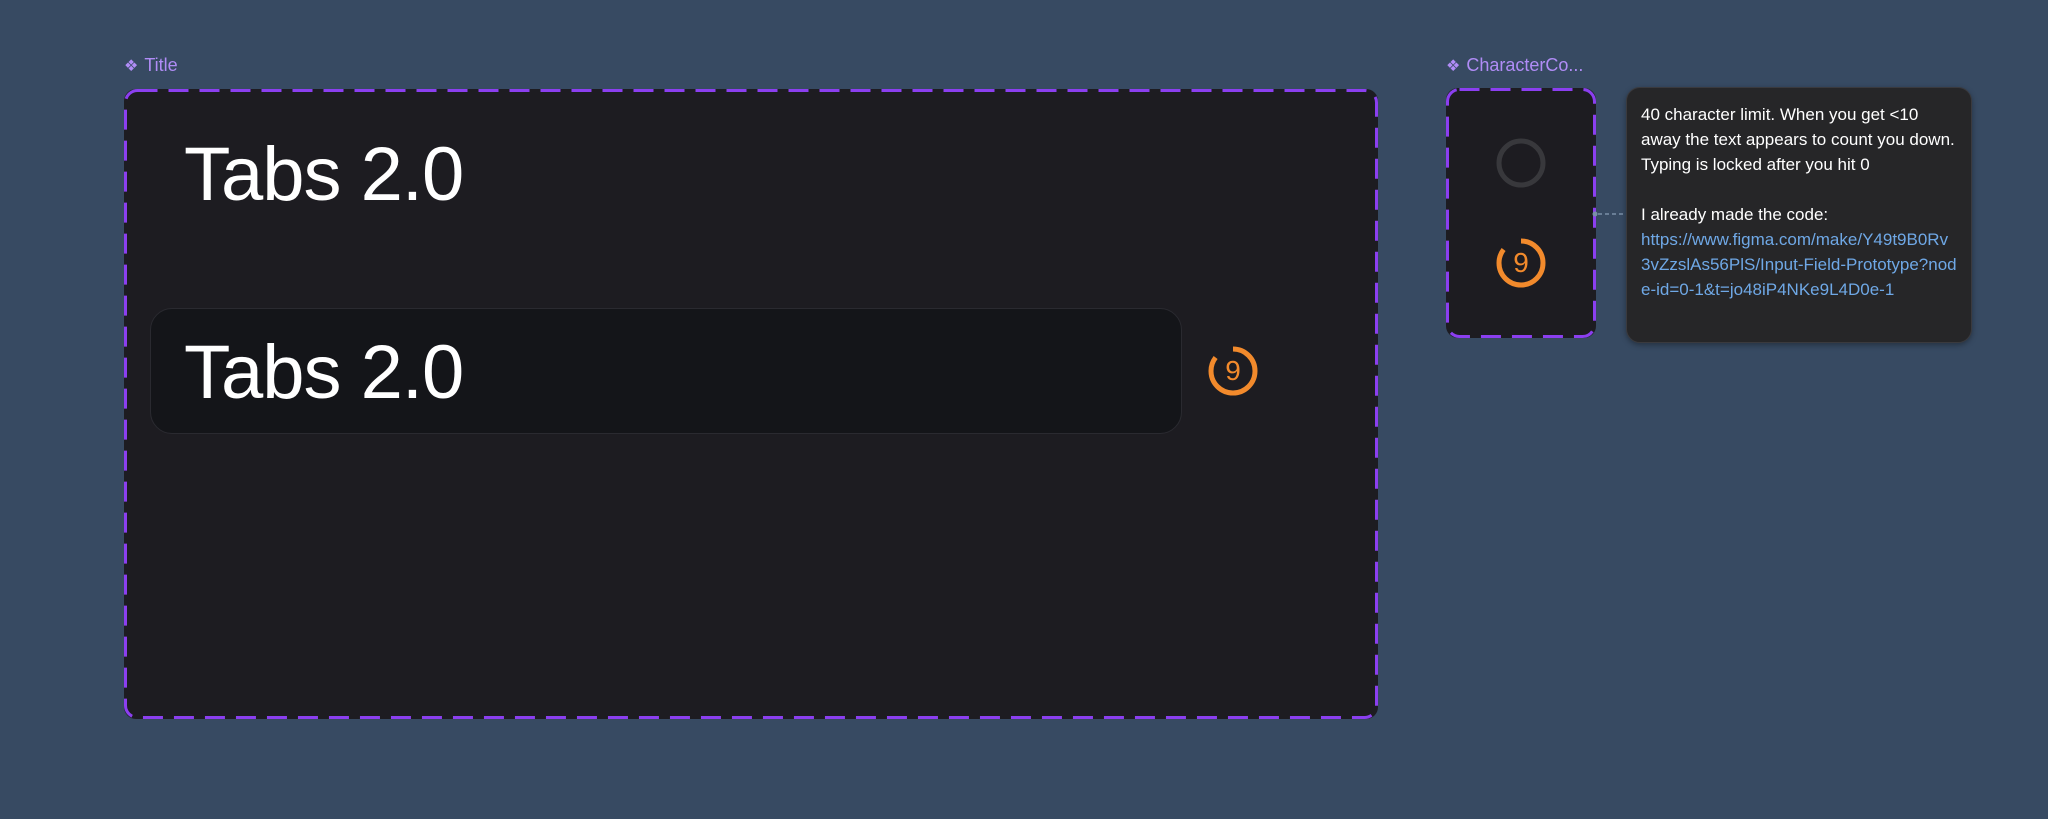  I want to click on title-heading: Tabs 2.0, so click(324, 174).